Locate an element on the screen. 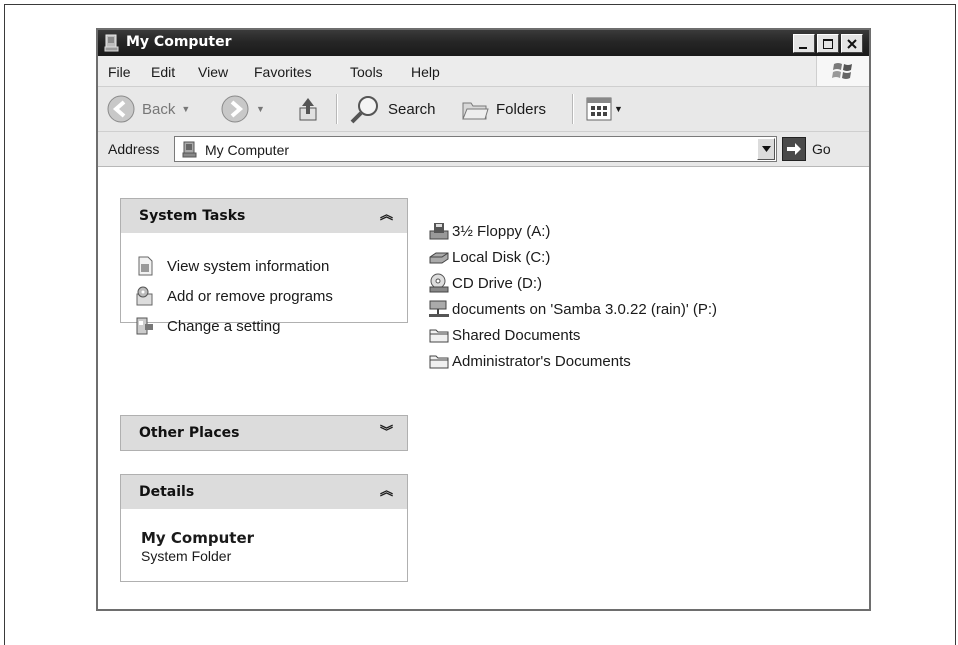 This screenshot has width=958, height=645. task-change-a-setting: Change a setting is located at coordinates (207, 326).